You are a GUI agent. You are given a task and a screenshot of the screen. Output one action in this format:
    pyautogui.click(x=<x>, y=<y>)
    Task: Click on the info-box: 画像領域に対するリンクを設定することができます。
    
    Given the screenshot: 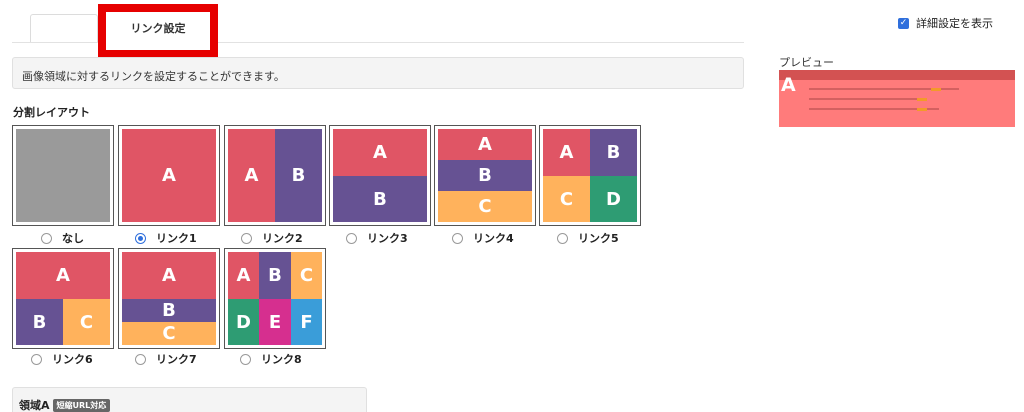 What is the action you would take?
    pyautogui.click(x=378, y=73)
    